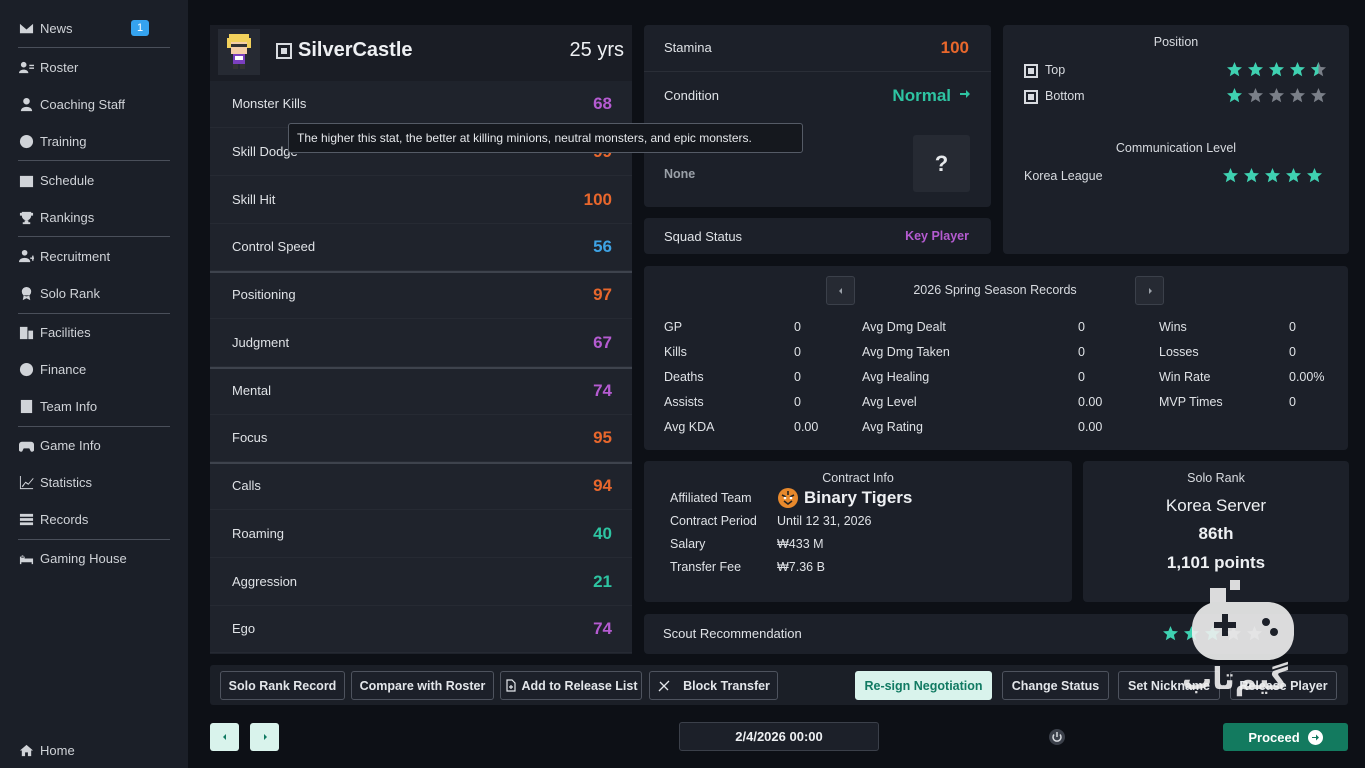  Describe the element at coordinates (858, 498) in the screenshot. I see `team-value: Binary Tigers` at that location.